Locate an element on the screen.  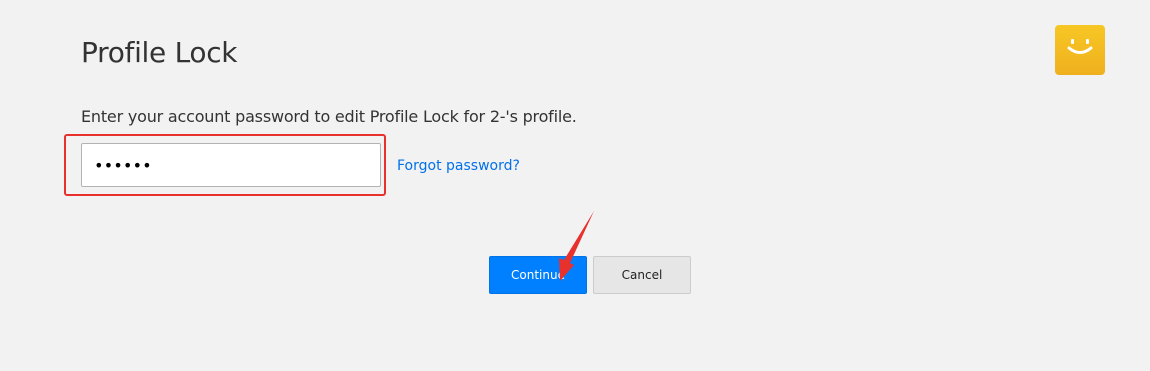
smiley-face-icon is located at coordinates (1080, 46).